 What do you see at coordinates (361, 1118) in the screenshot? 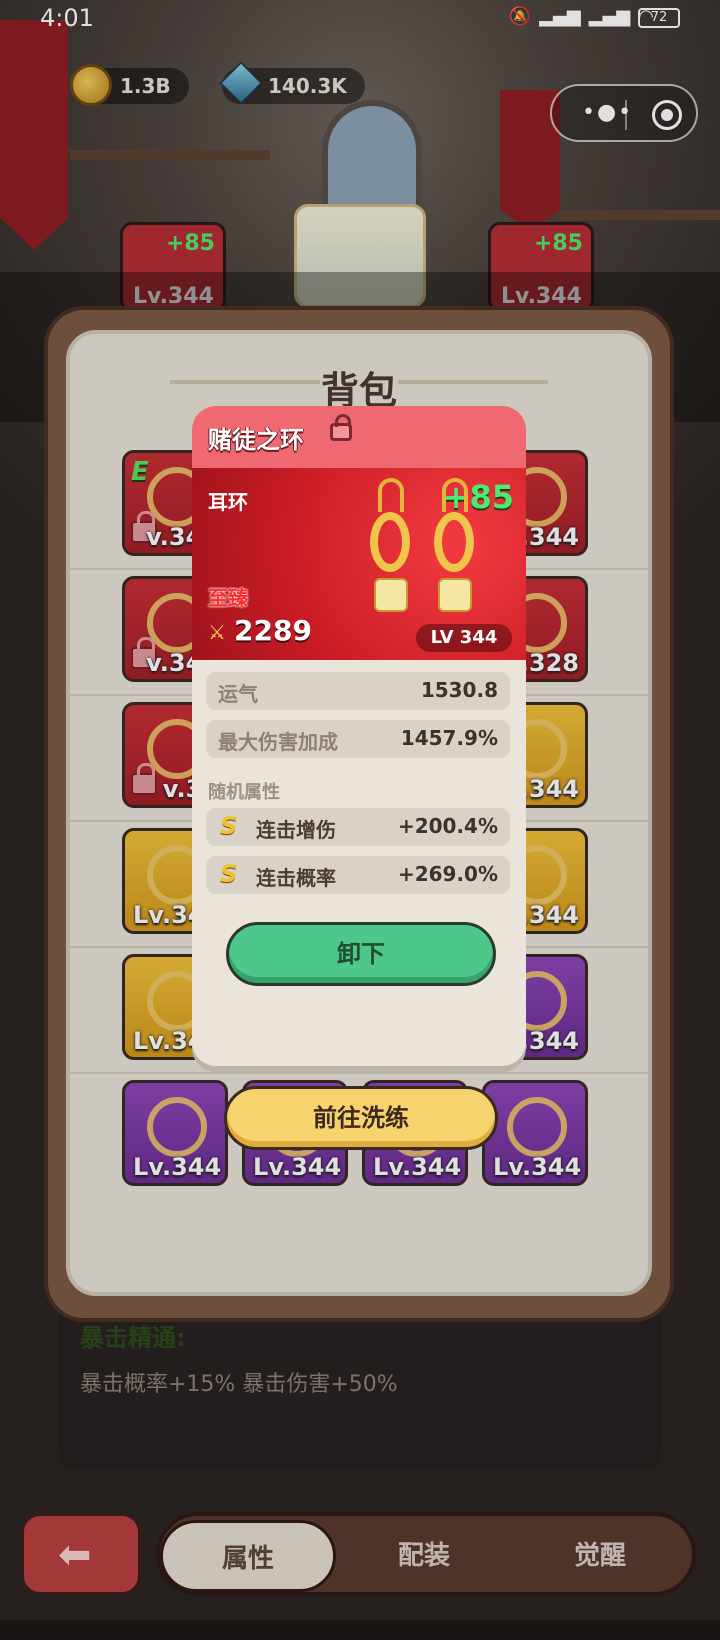
I see `refine-button: 前往洗练` at bounding box center [361, 1118].